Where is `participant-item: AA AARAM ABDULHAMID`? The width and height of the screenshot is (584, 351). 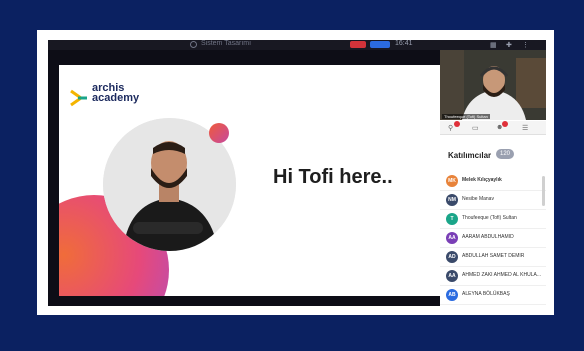
participant-item: AA AARAM ABDULHAMID is located at coordinates (493, 238).